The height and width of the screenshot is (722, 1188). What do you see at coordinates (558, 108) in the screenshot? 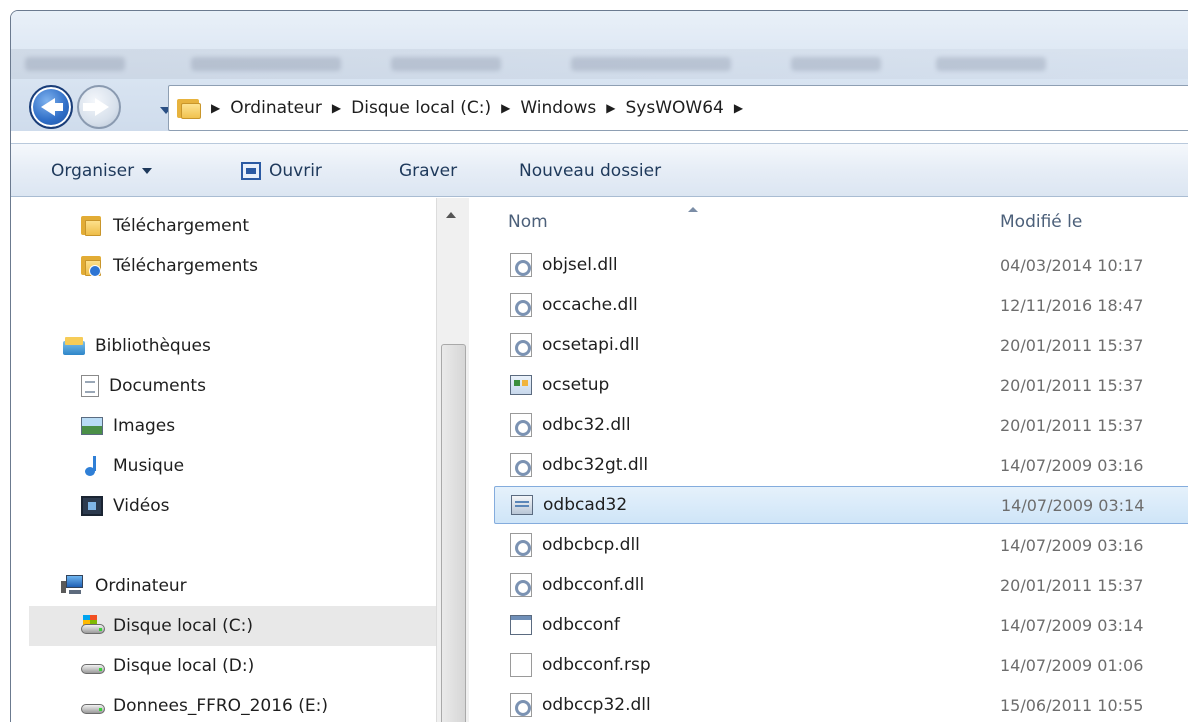
I see `breadcrumb-windows: Windows` at bounding box center [558, 108].